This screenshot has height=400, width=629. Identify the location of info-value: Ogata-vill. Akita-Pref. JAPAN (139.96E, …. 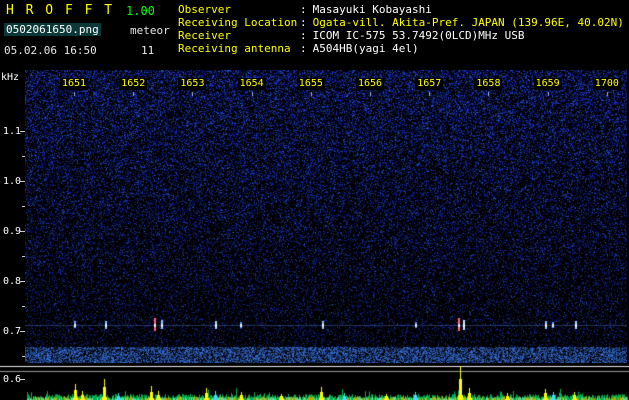
(468, 22).